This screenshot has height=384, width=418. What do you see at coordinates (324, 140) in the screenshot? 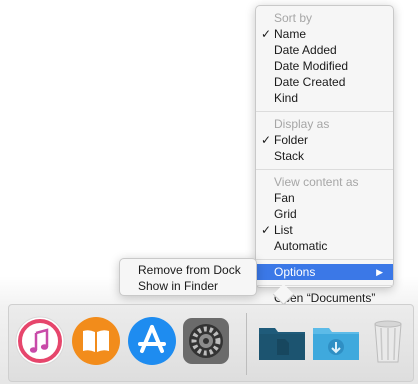
I see `menu-item-folder: ✓ Folder` at bounding box center [324, 140].